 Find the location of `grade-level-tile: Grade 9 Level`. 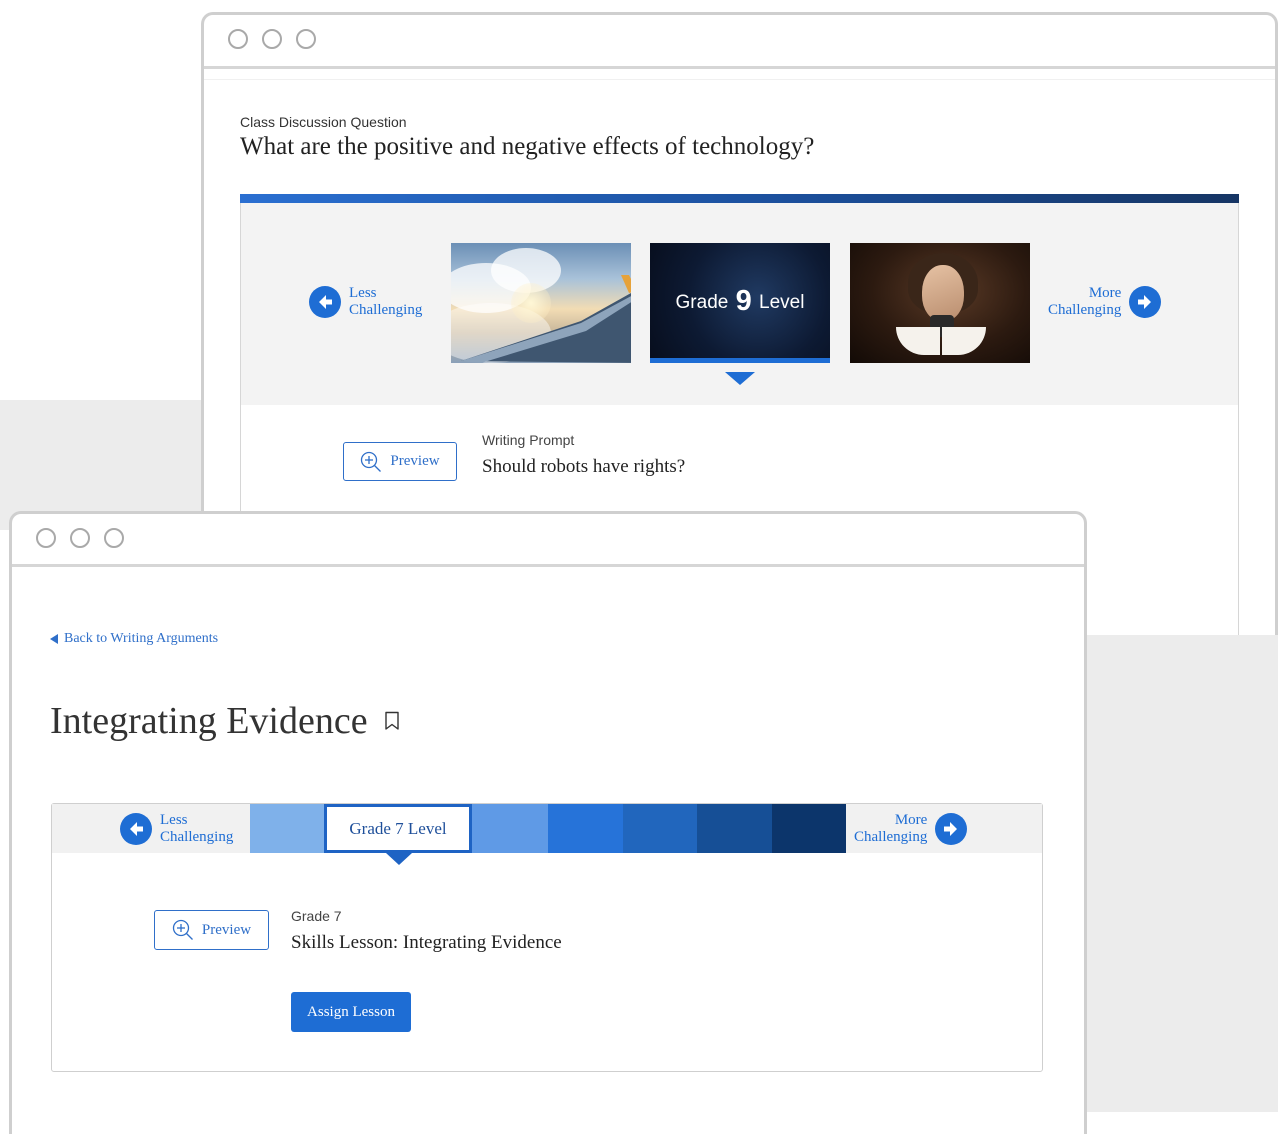

grade-level-tile: Grade 9 Level is located at coordinates (740, 303).